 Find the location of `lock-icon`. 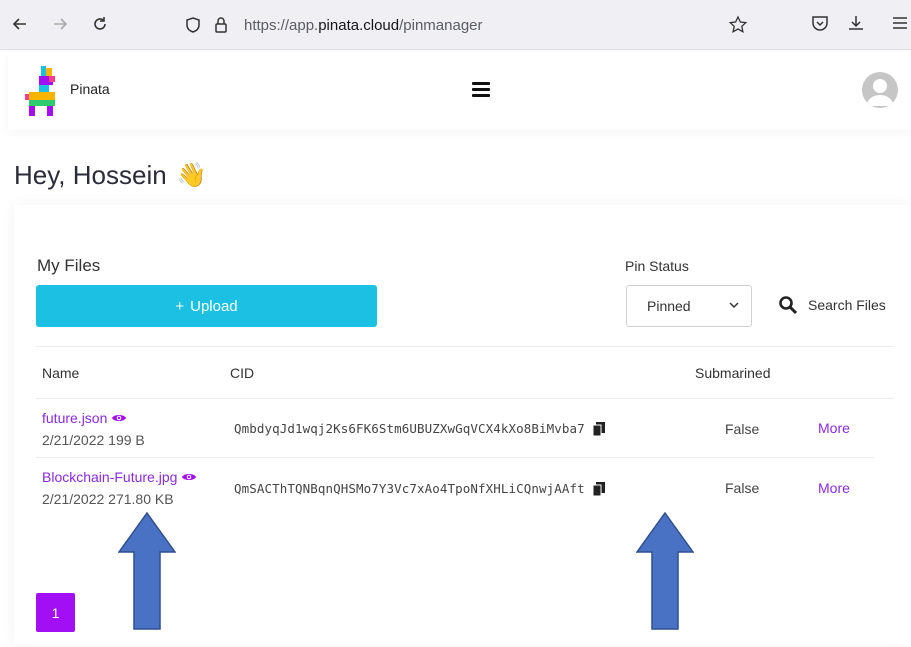

lock-icon is located at coordinates (221, 27).